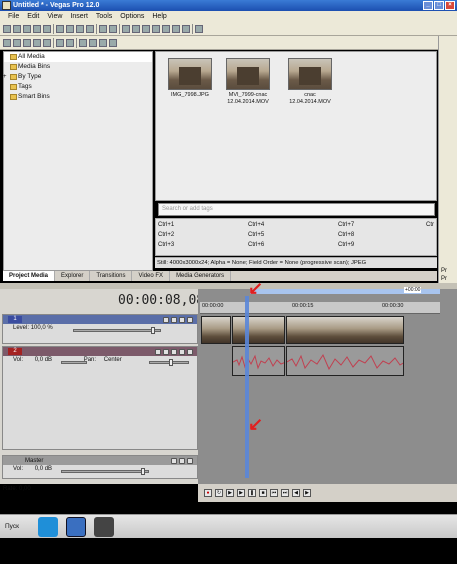  Describe the element at coordinates (146, 29) in the screenshot. I see `selection-tool-icon` at that location.